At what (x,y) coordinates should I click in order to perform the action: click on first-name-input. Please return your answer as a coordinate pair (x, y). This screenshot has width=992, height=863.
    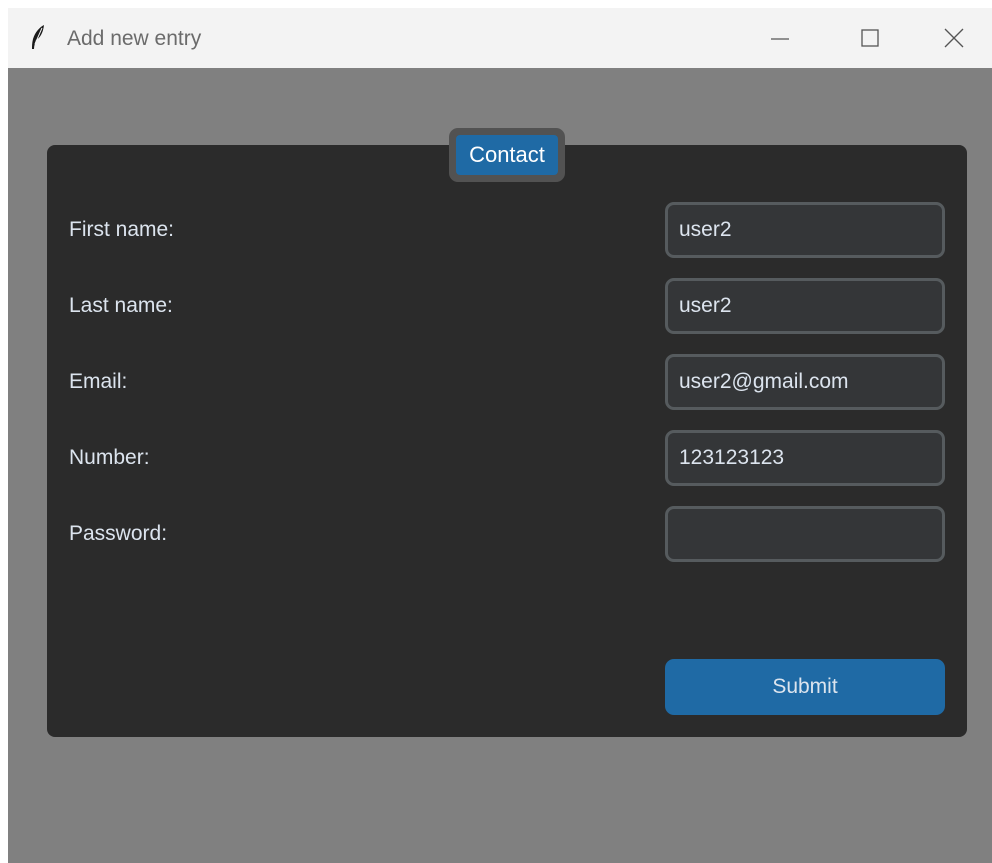
    Looking at the image, I should click on (805, 230).